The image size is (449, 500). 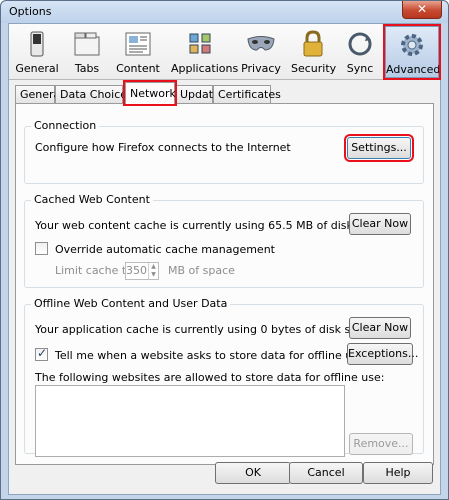 I want to click on cache-size-unit: MB of space, so click(x=201, y=270).